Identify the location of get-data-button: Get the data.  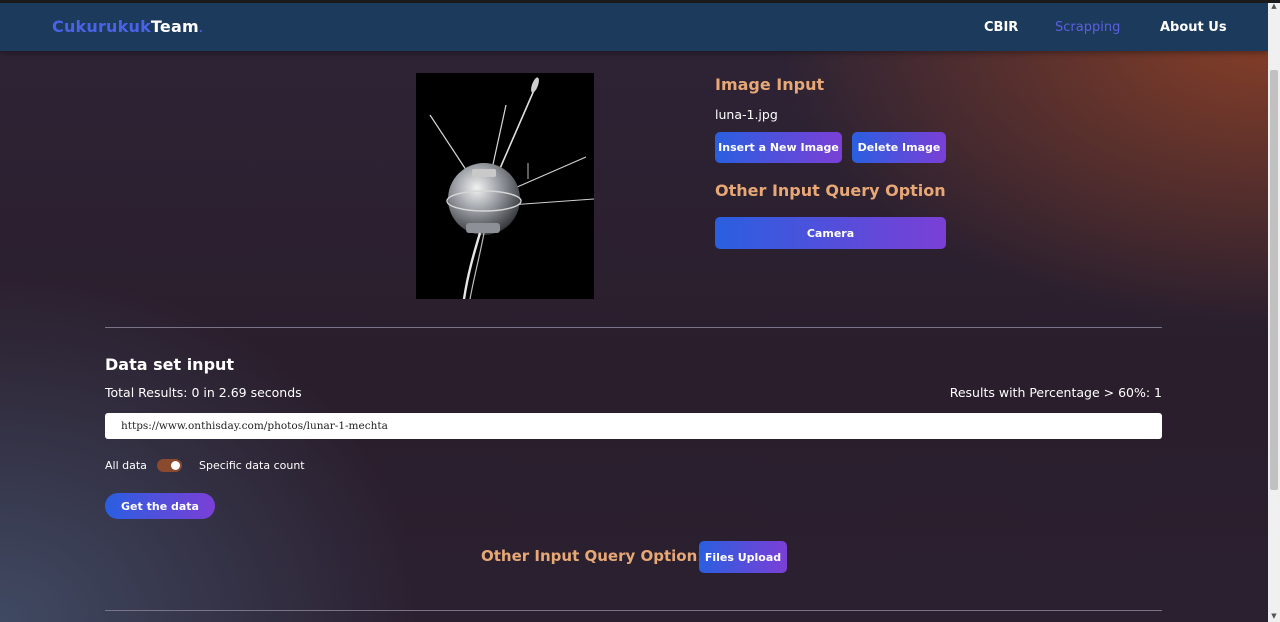
(160, 506).